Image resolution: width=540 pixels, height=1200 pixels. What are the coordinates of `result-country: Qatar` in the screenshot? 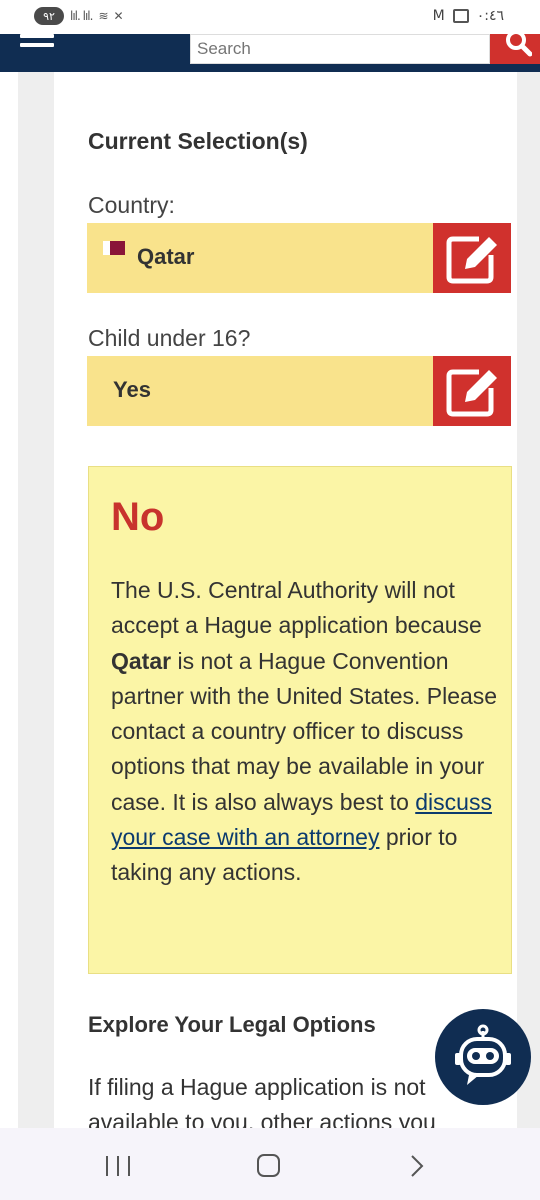 It's located at (141, 660).